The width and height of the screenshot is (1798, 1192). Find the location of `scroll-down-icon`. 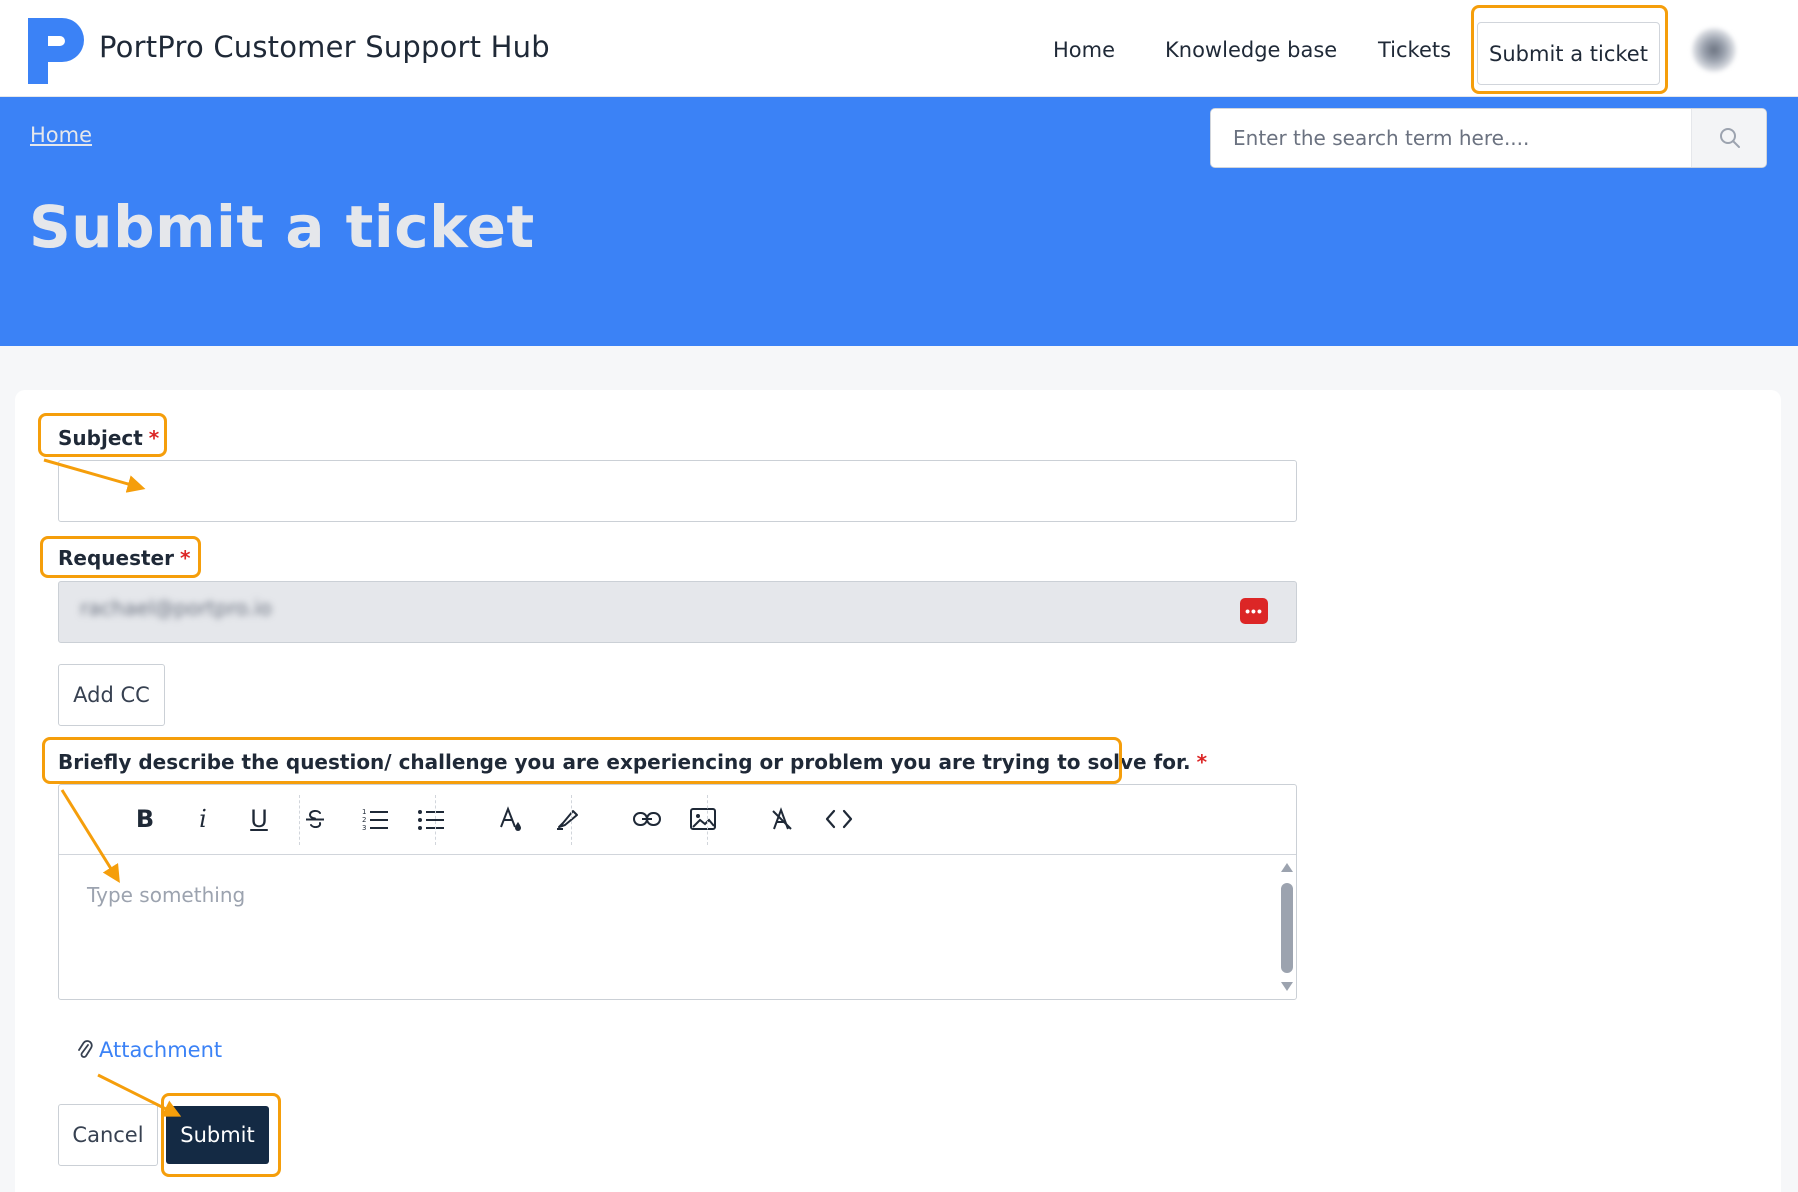

scroll-down-icon is located at coordinates (1287, 986).